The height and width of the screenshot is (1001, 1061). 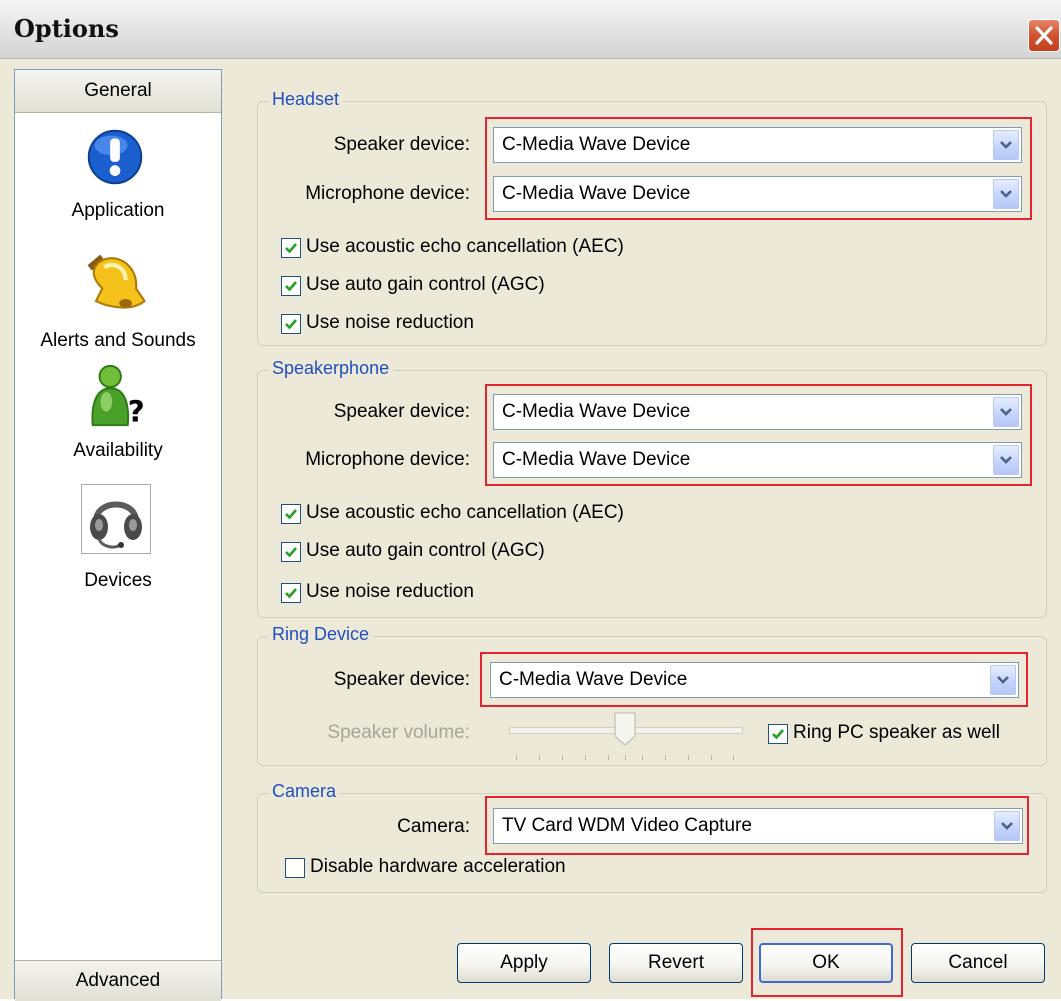 What do you see at coordinates (401, 411) in the screenshot?
I see `speakerphone-speaker-label: Speaker device:` at bounding box center [401, 411].